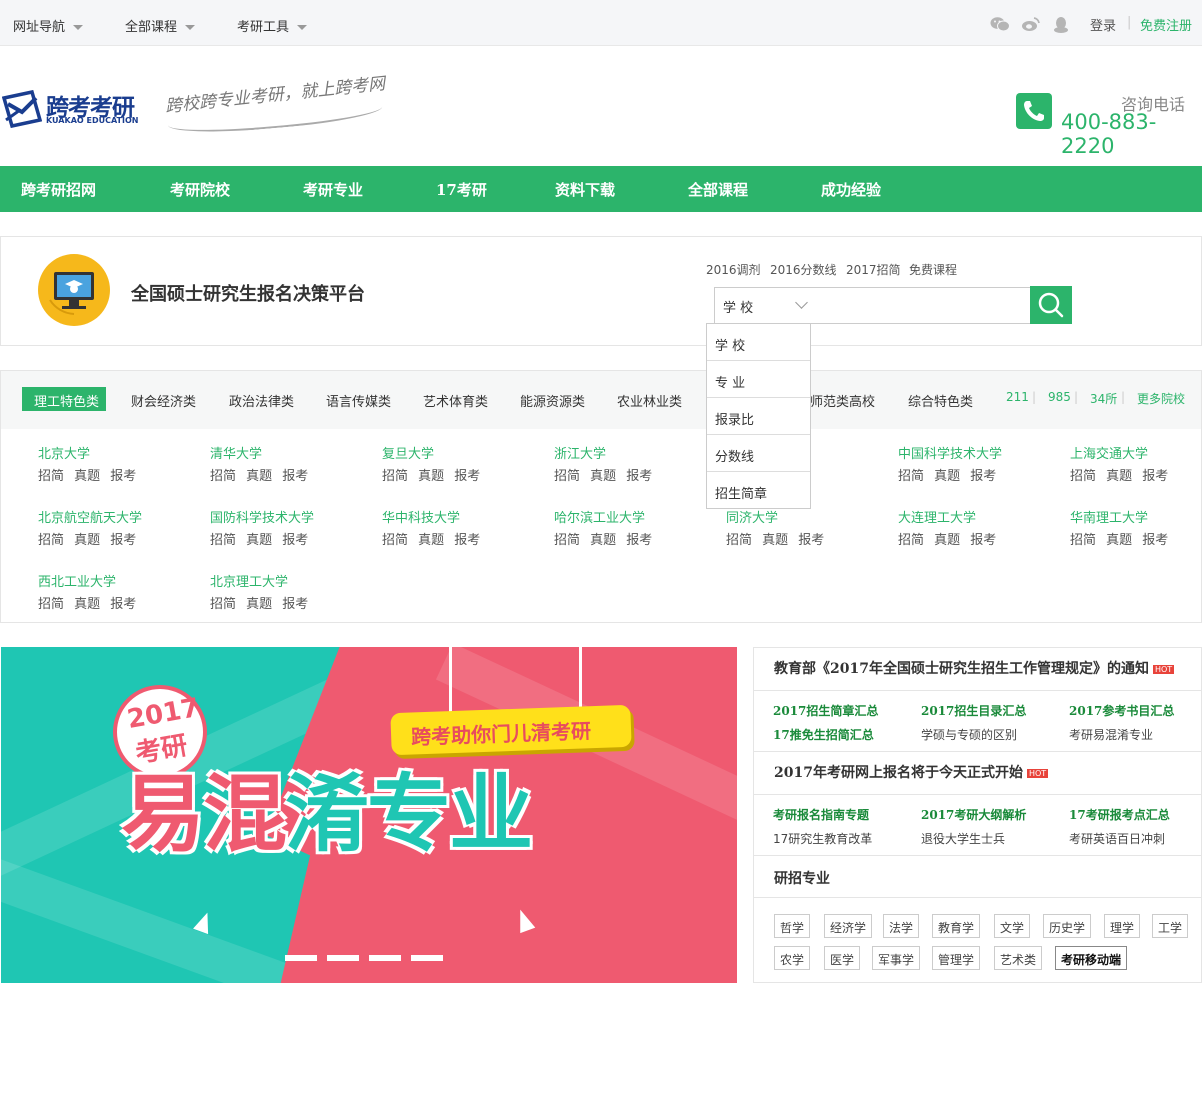  Describe the element at coordinates (160, 25) in the screenshot. I see `all-courses-menu: 全部课程` at that location.